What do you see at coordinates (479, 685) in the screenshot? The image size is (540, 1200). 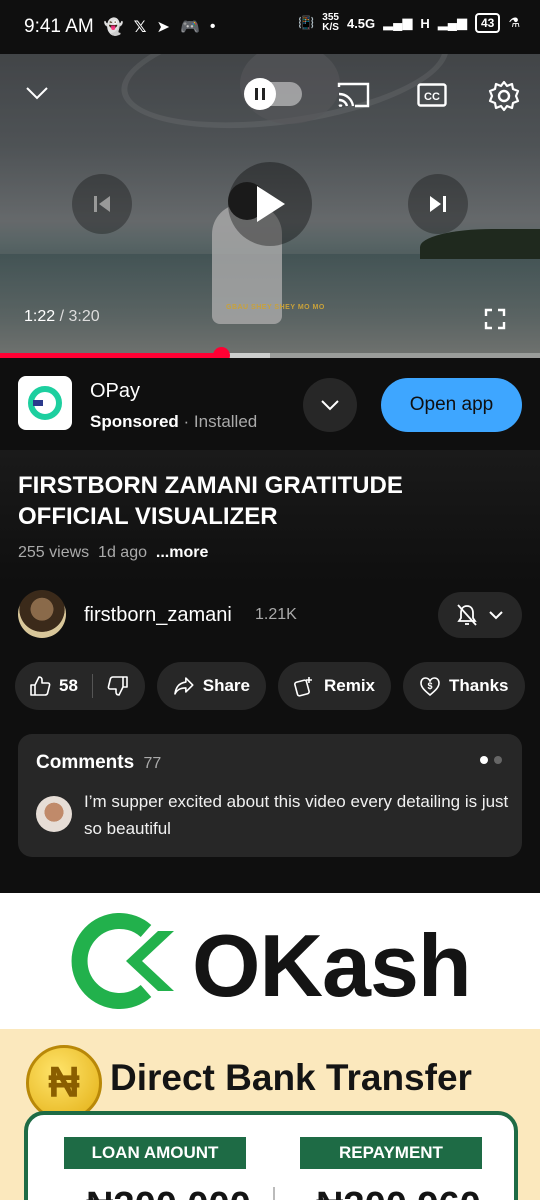 I see `thanks-label: Thanks` at bounding box center [479, 685].